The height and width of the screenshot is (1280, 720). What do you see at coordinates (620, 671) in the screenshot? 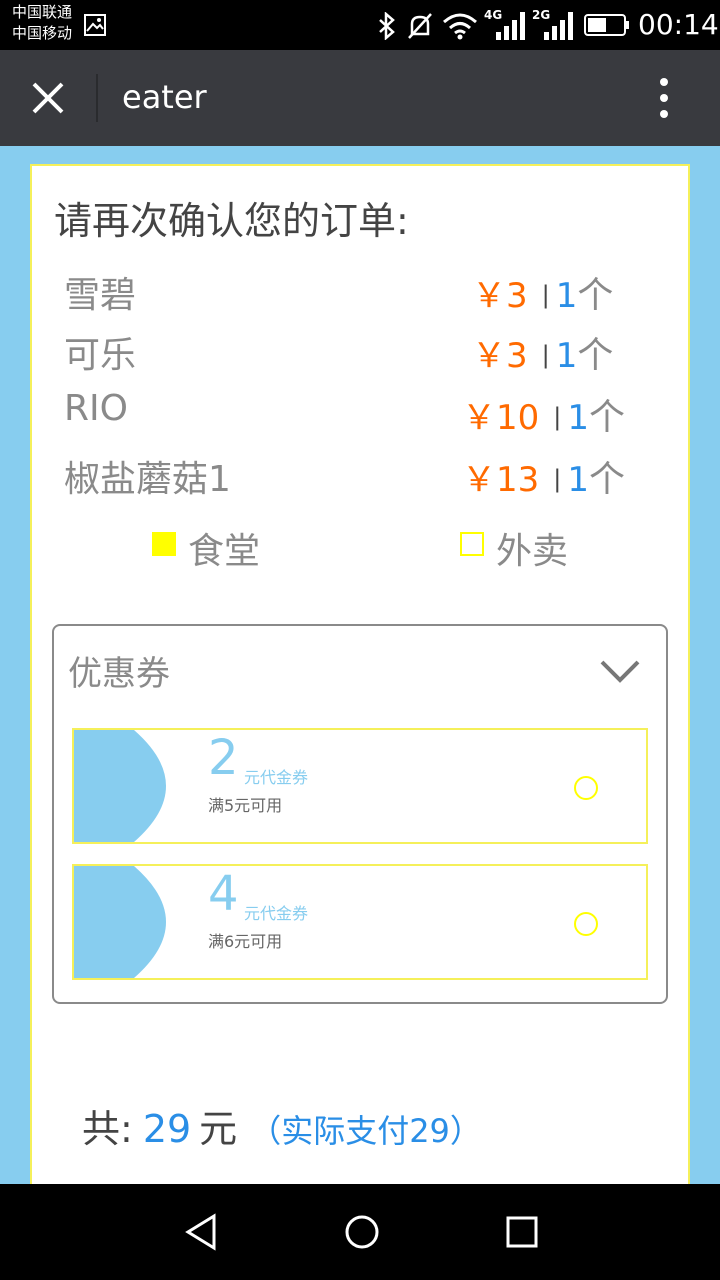
I see `chevron-down-icon` at bounding box center [620, 671].